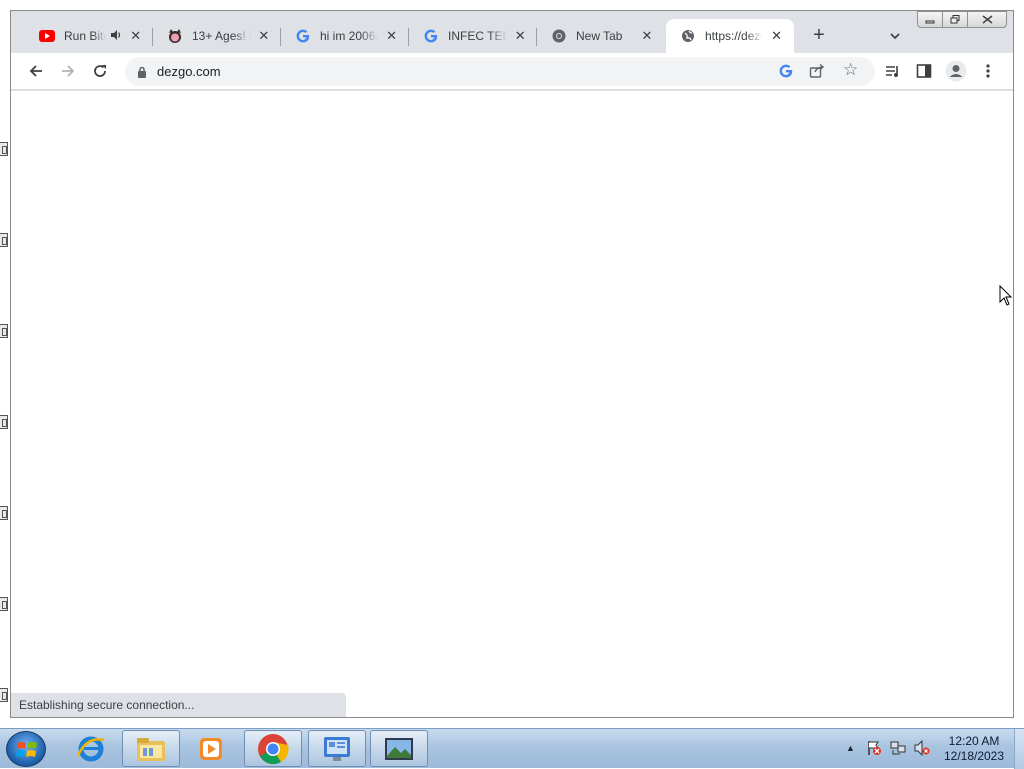  Describe the element at coordinates (91, 748) in the screenshot. I see `internet-explorer-icon` at that location.